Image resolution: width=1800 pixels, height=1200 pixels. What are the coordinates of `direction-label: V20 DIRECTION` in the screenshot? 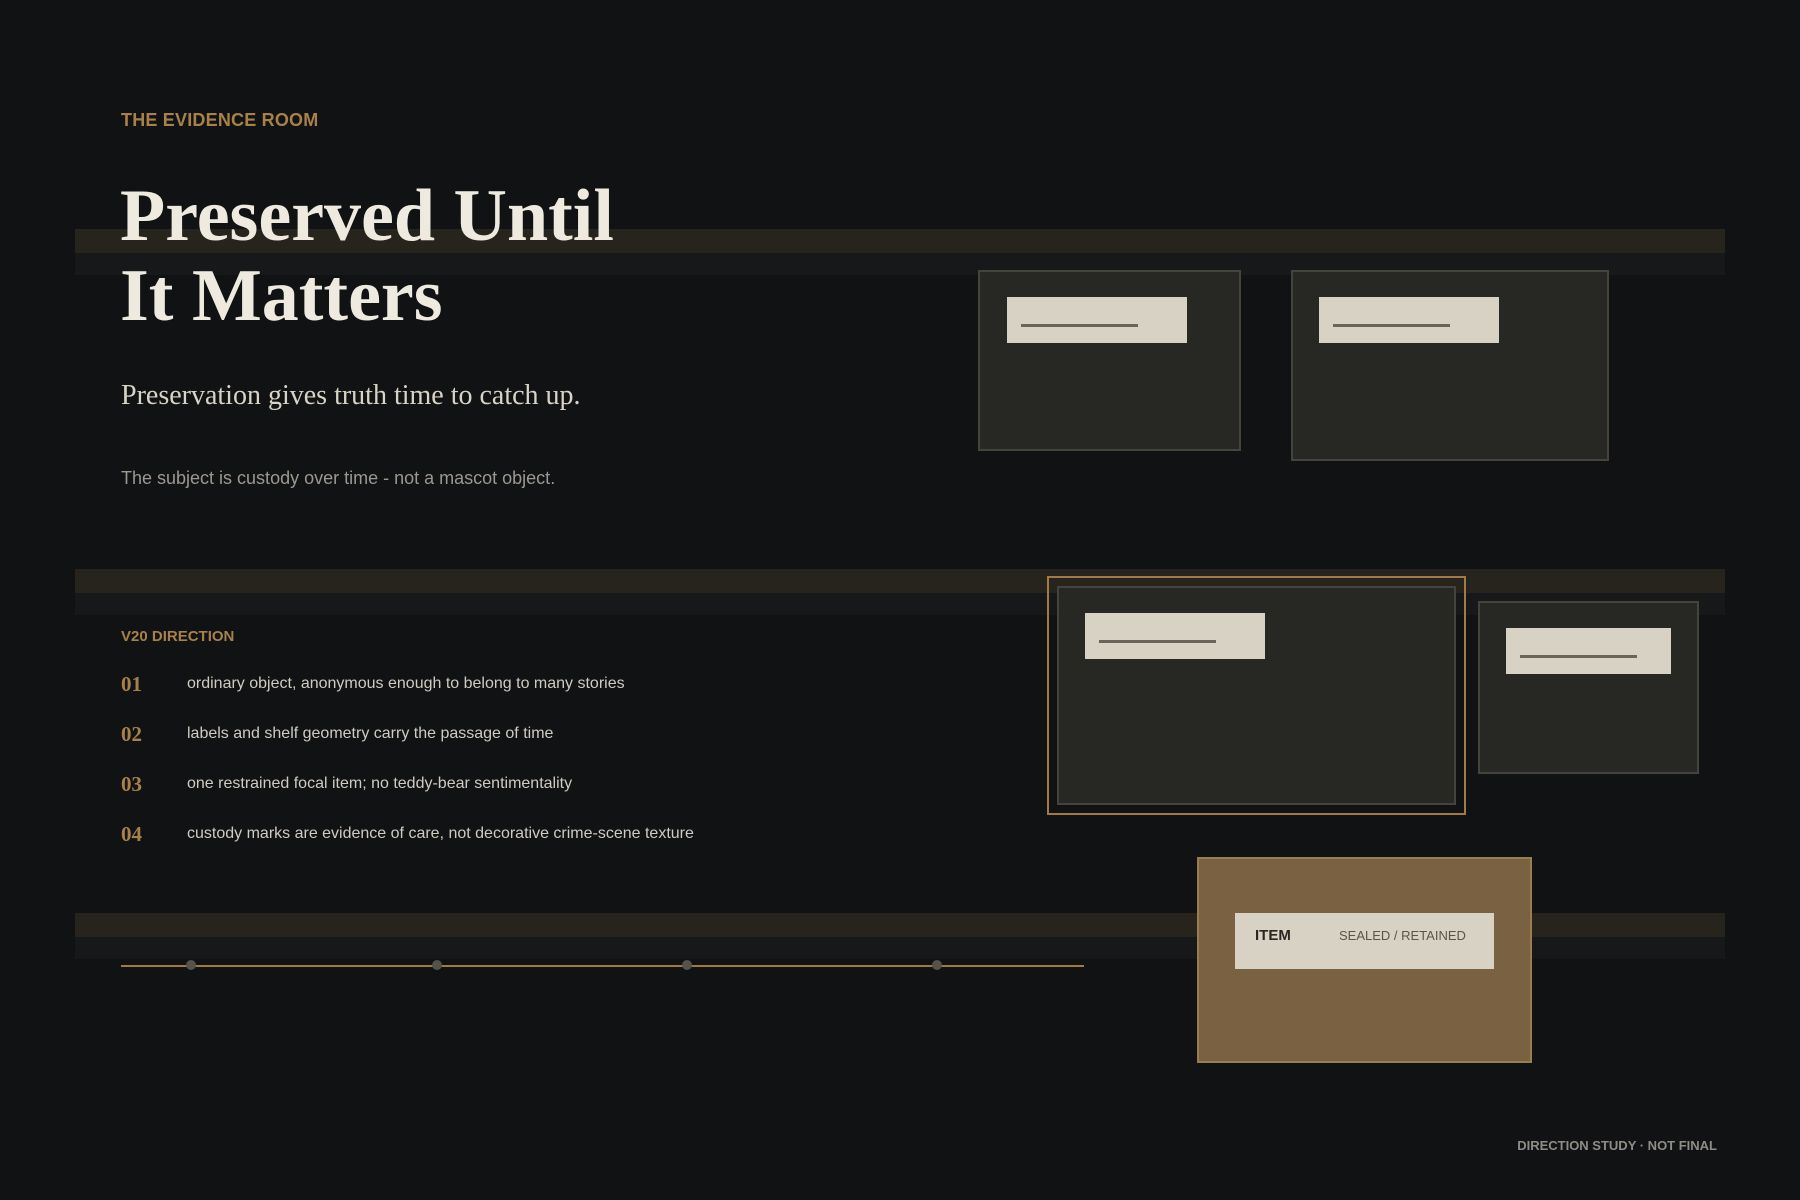 It's located at (178, 636).